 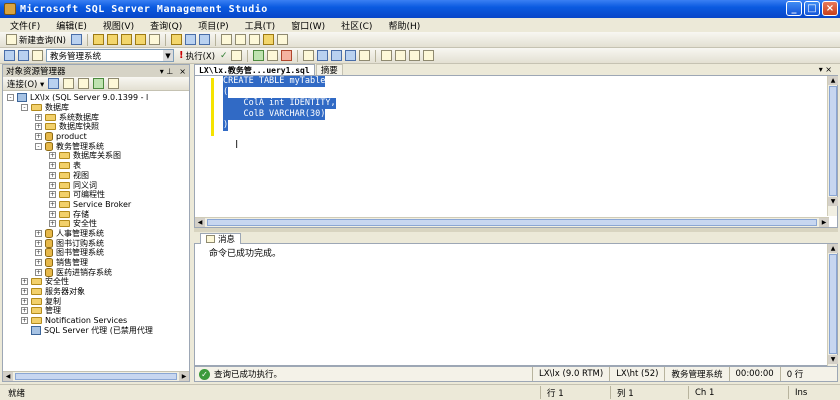 What do you see at coordinates (154, 39) in the screenshot?
I see `mobile-query-icon` at bounding box center [154, 39].